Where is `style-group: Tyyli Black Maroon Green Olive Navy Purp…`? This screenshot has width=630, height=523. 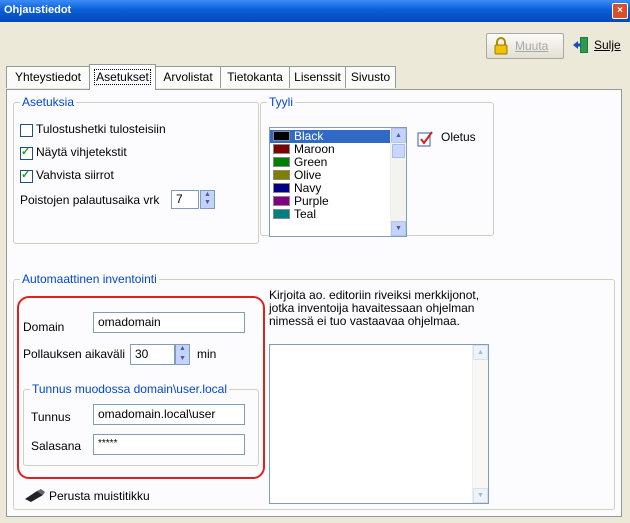 style-group: Tyyli Black Maroon Green Olive Navy Purp… is located at coordinates (377, 166).